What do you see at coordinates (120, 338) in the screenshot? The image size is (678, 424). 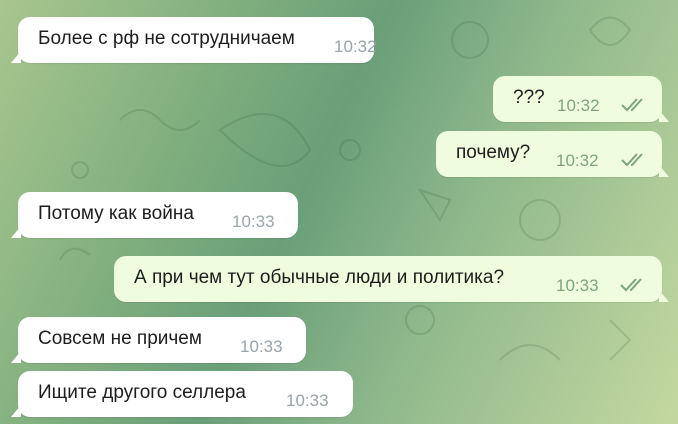 I see `message-text: Совсем не причем` at bounding box center [120, 338].